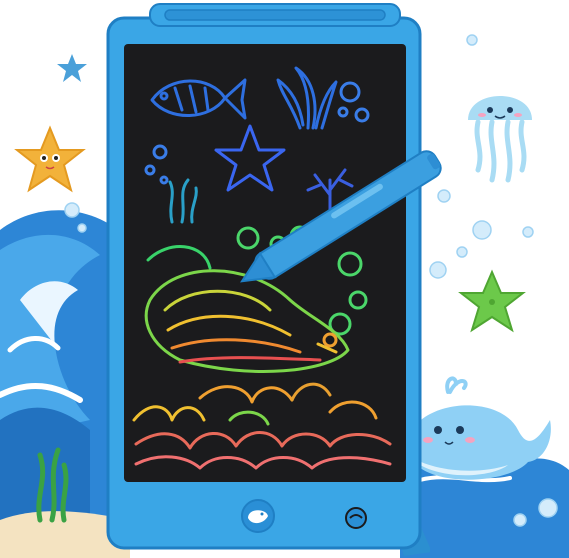  What do you see at coordinates (341, 216) in the screenshot?
I see `stylus-icon` at bounding box center [341, 216].